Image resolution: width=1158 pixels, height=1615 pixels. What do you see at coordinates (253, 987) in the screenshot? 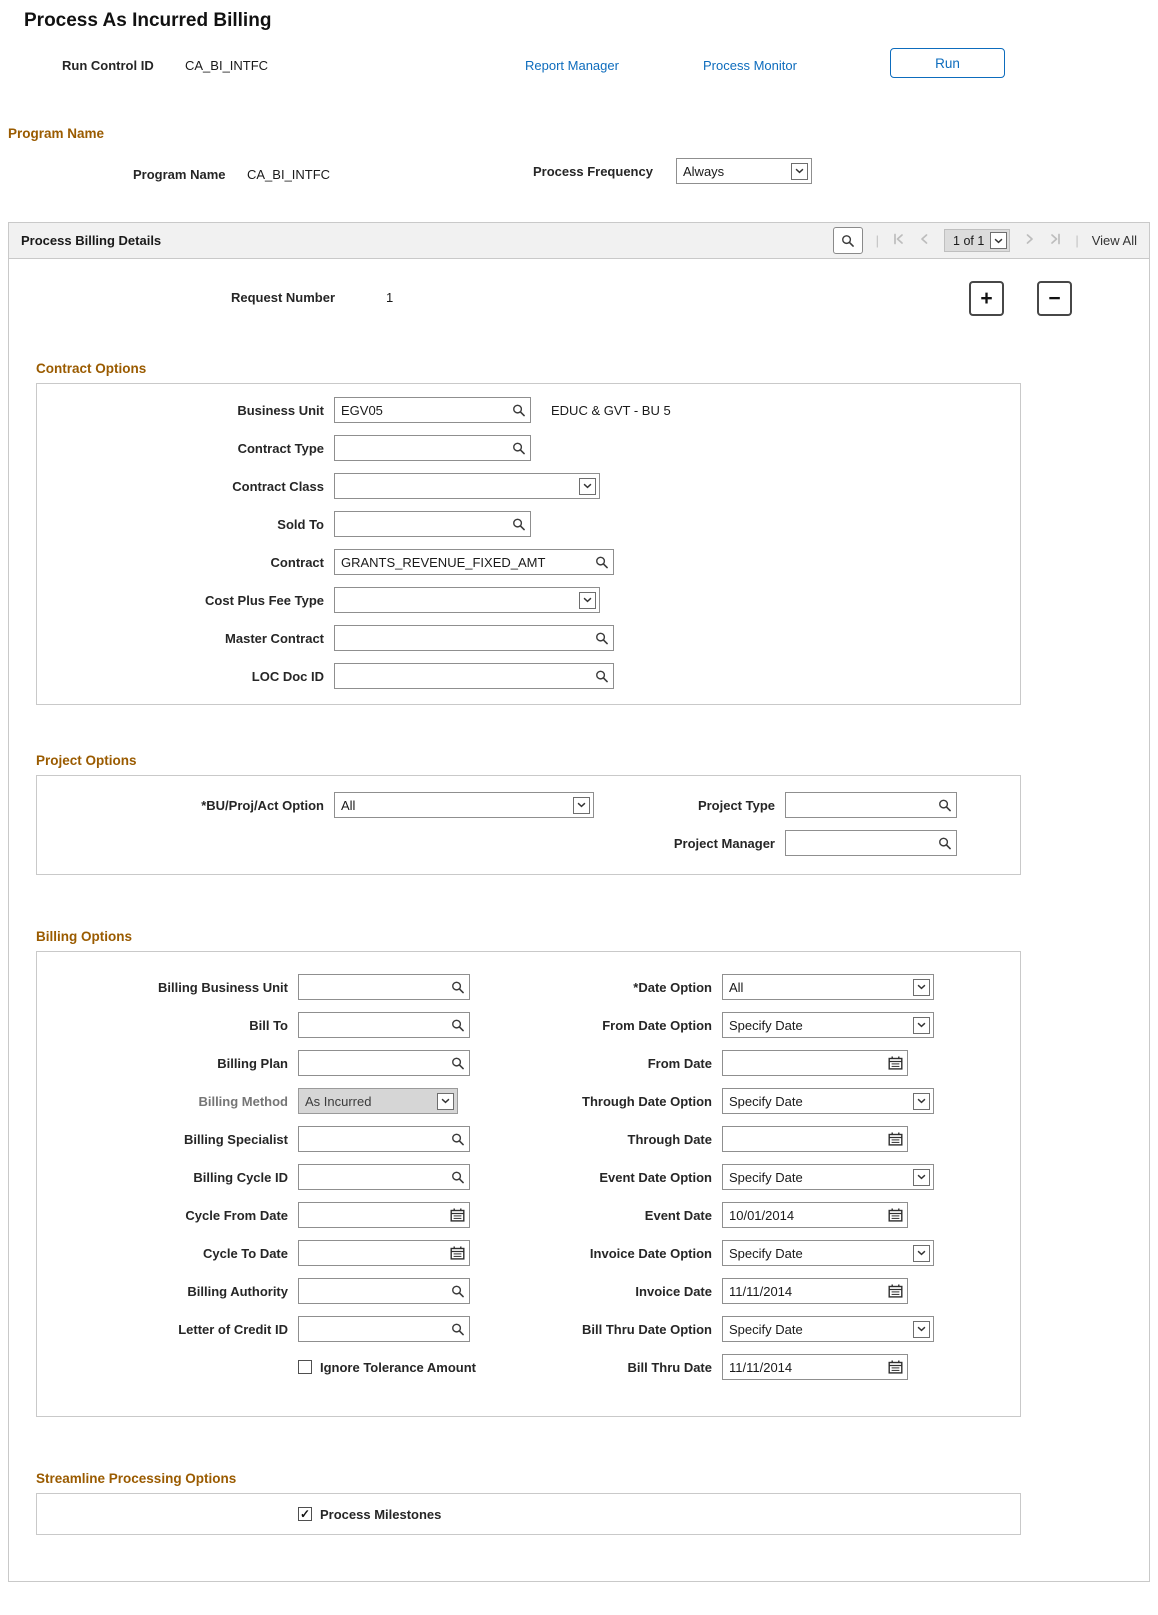
I see `left-column: Billing Business Unit` at bounding box center [253, 987].